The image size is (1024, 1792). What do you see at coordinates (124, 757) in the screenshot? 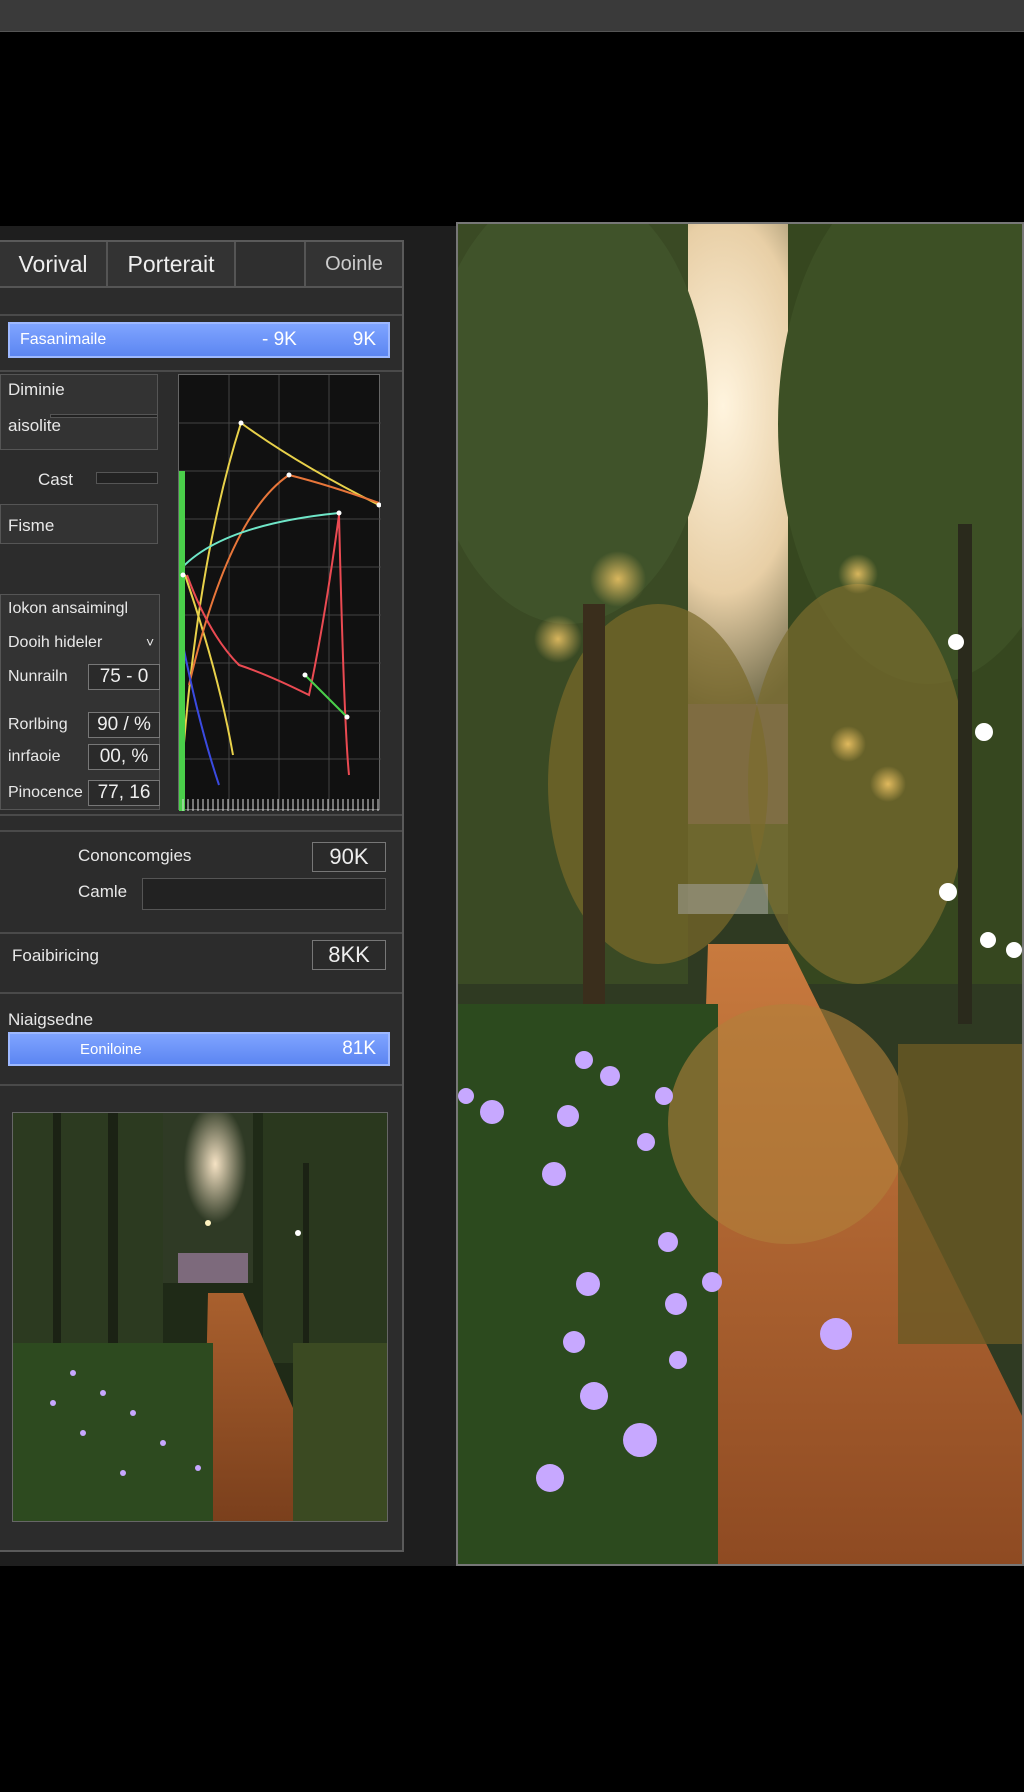
I see `param-value-4: 00, %` at bounding box center [124, 757].